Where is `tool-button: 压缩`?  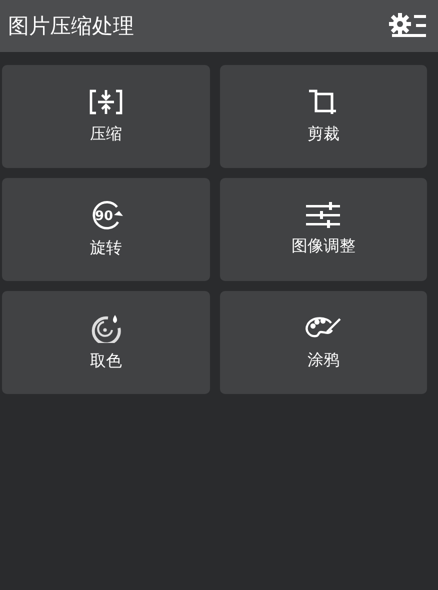
tool-button: 压缩 is located at coordinates (106, 116).